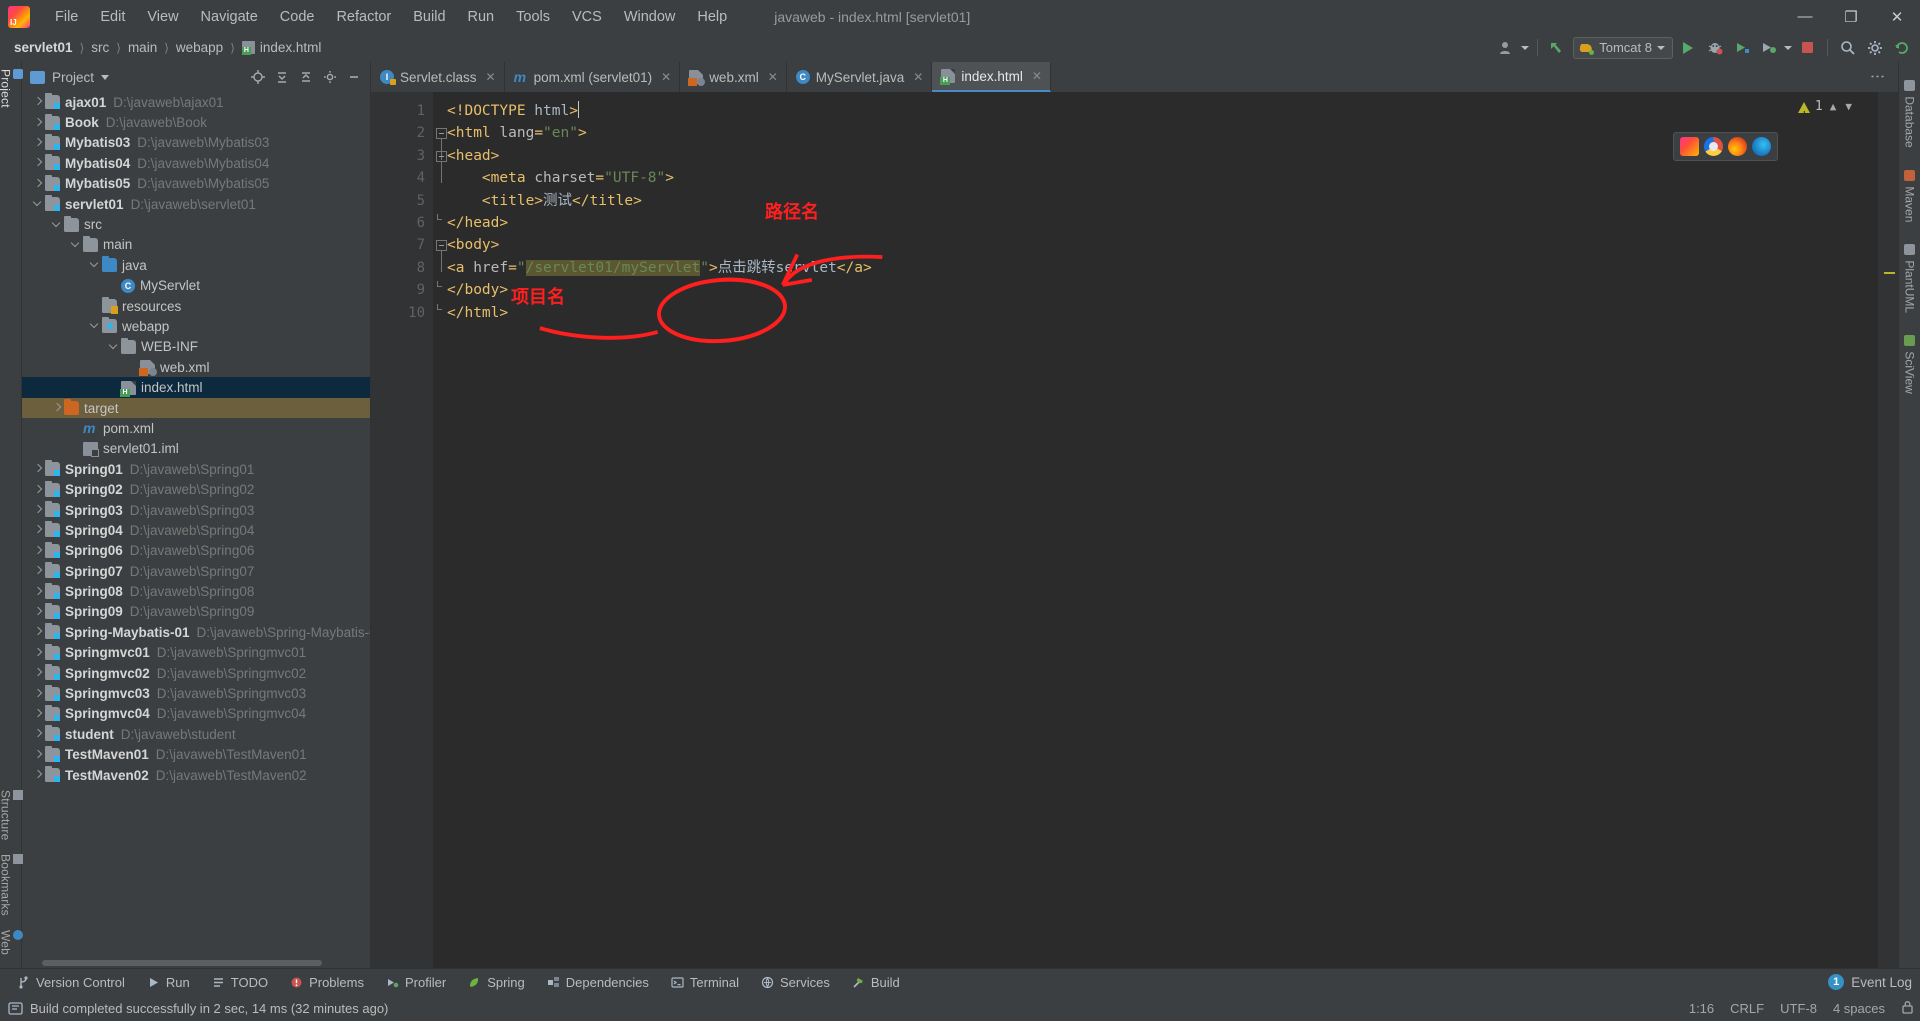 This screenshot has height=1021, width=1920. Describe the element at coordinates (402, 111) in the screenshot. I see `gutter-line-1: 1` at that location.